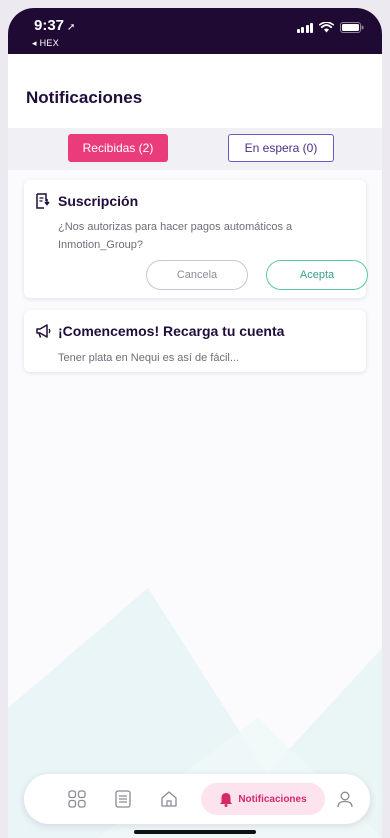  I want to click on tab-pending: En espera (0), so click(281, 148).